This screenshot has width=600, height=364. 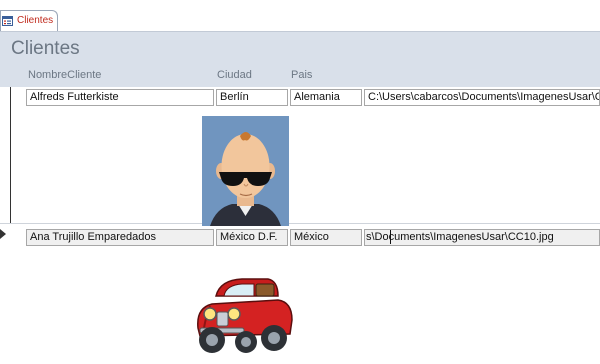 What do you see at coordinates (300, 15) in the screenshot?
I see `document-tab-strip: Clientes` at bounding box center [300, 15].